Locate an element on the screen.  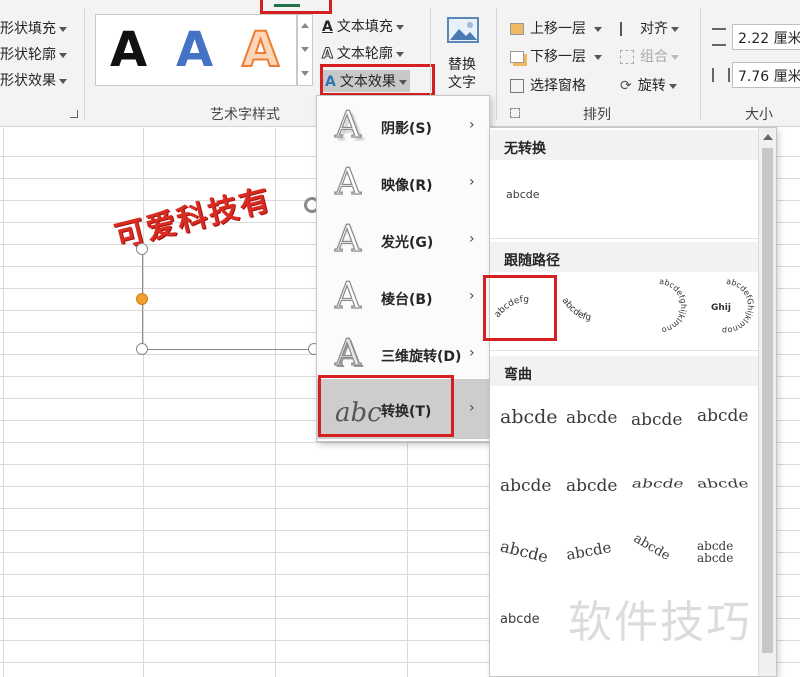
svg-text: abcdefghijklmno is located at coordinates (673, 306).